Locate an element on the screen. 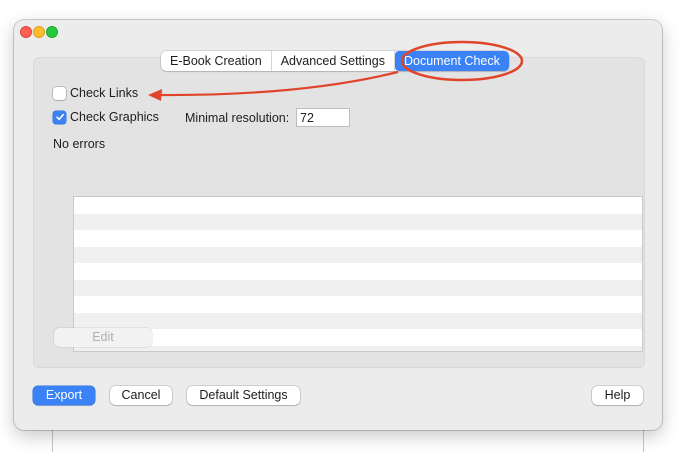 This screenshot has height=452, width=690. minimize-window-button is located at coordinates (39, 32).